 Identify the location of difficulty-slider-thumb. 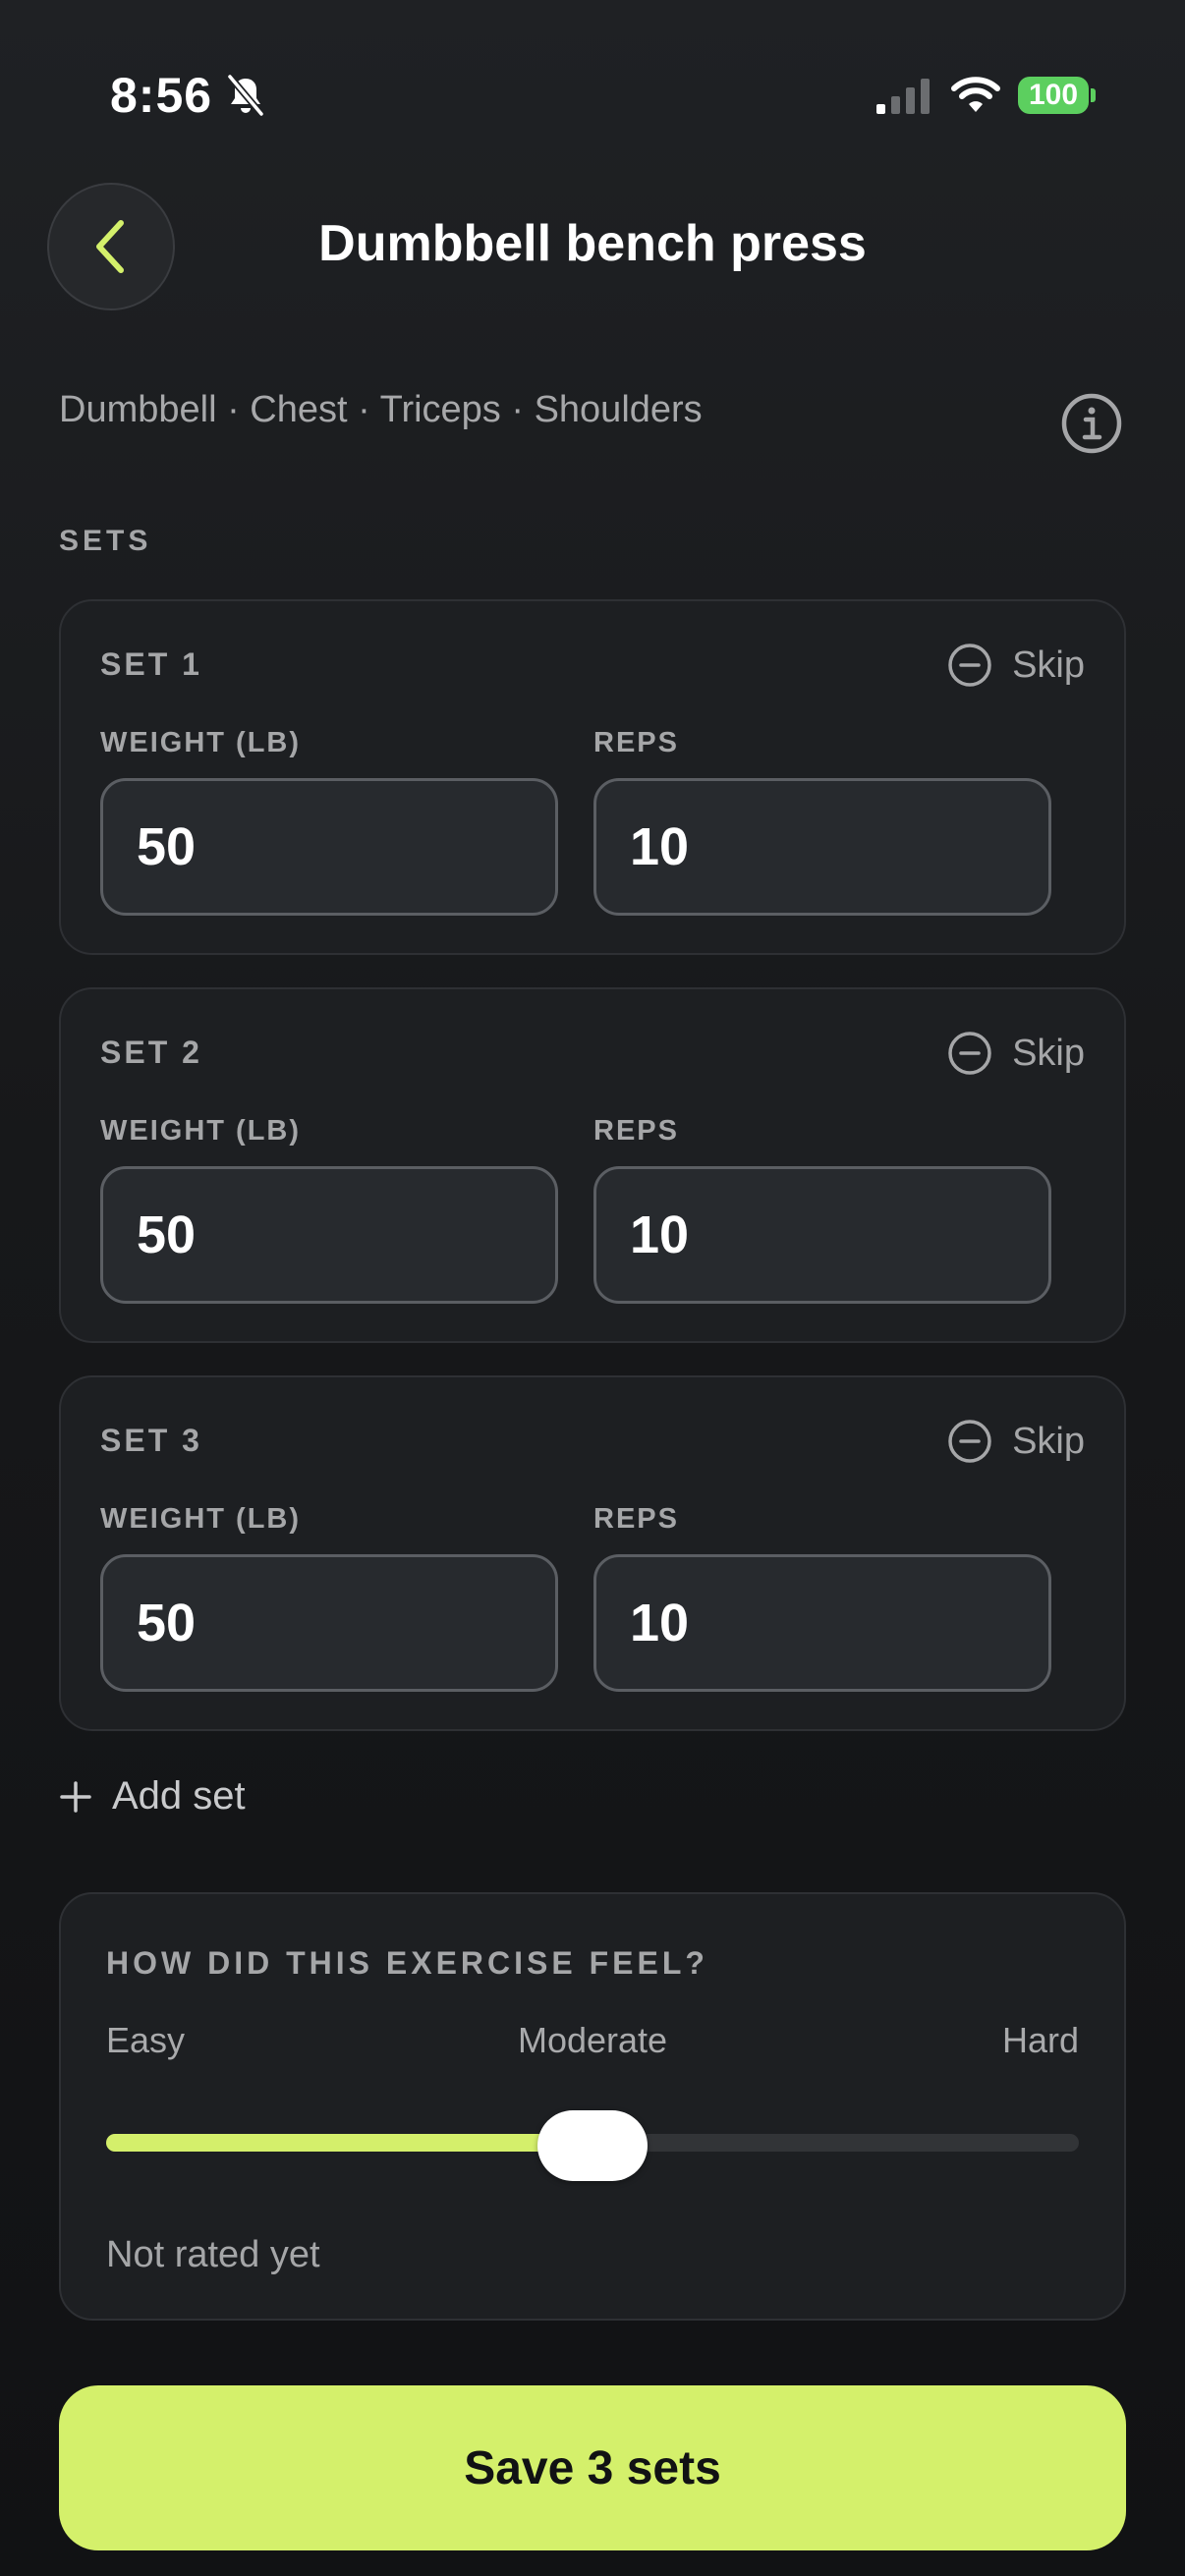
(592, 2145).